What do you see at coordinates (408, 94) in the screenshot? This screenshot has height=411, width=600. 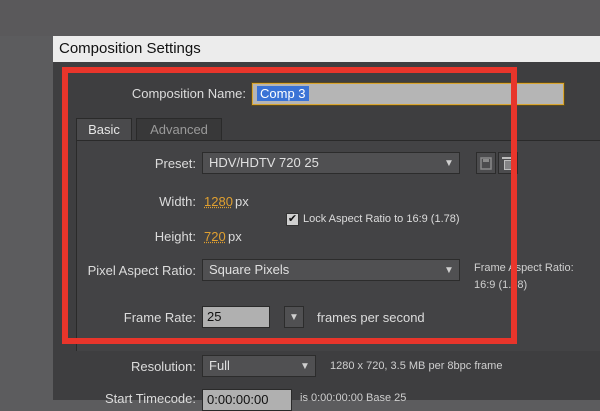 I see `composition-name-input: Comp 3` at bounding box center [408, 94].